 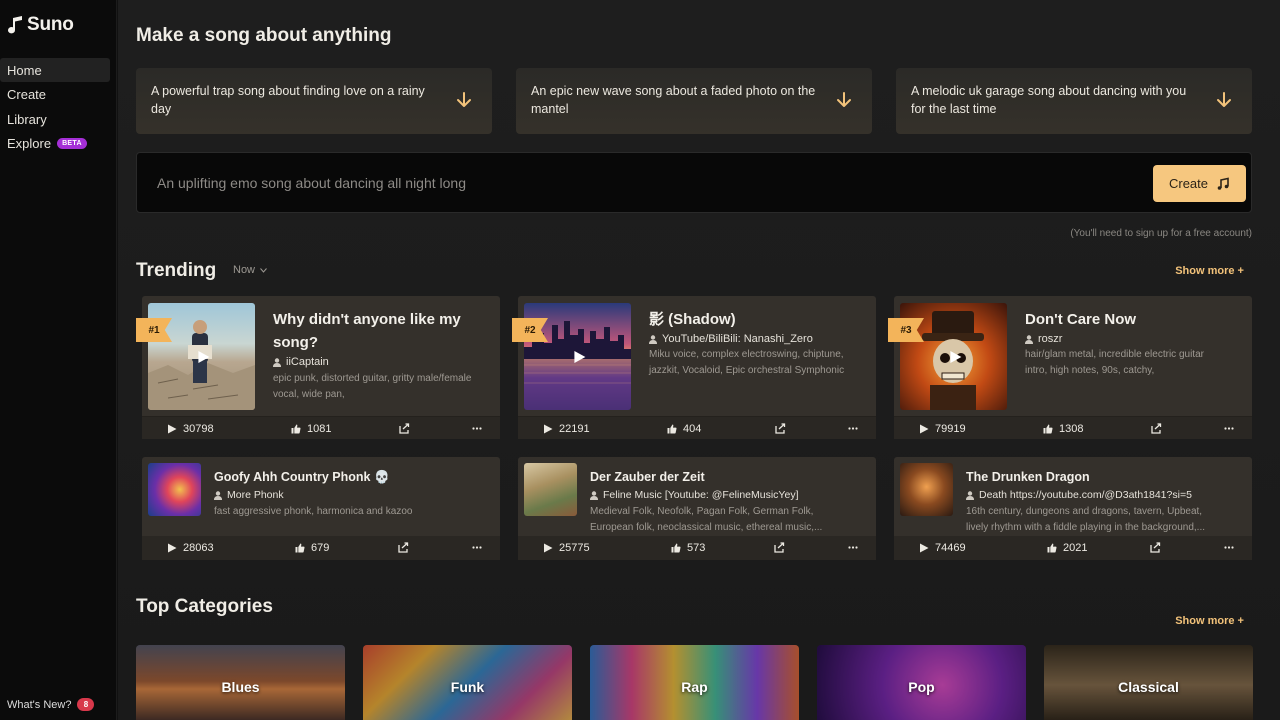 I want to click on song-title: 影 (Shadow), so click(x=754, y=319).